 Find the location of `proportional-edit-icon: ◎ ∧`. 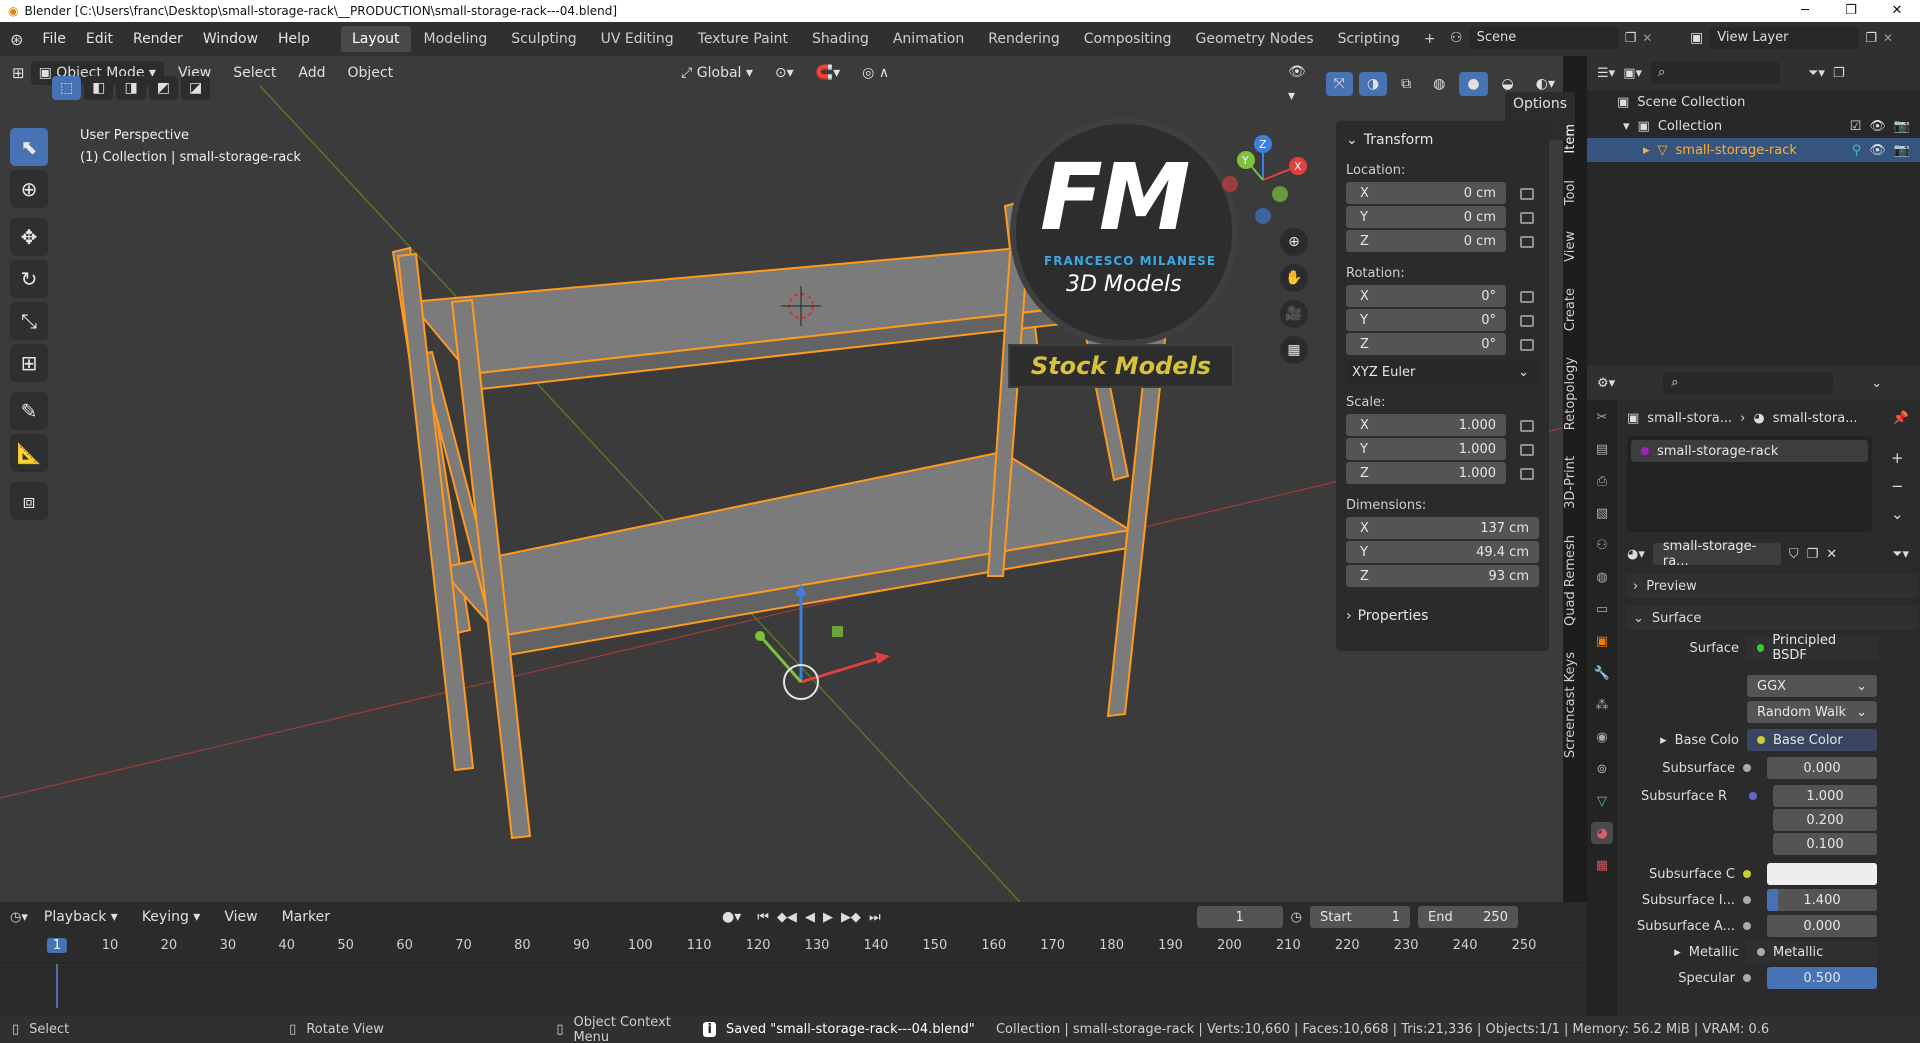

proportional-edit-icon: ◎ ∧ is located at coordinates (875, 73).